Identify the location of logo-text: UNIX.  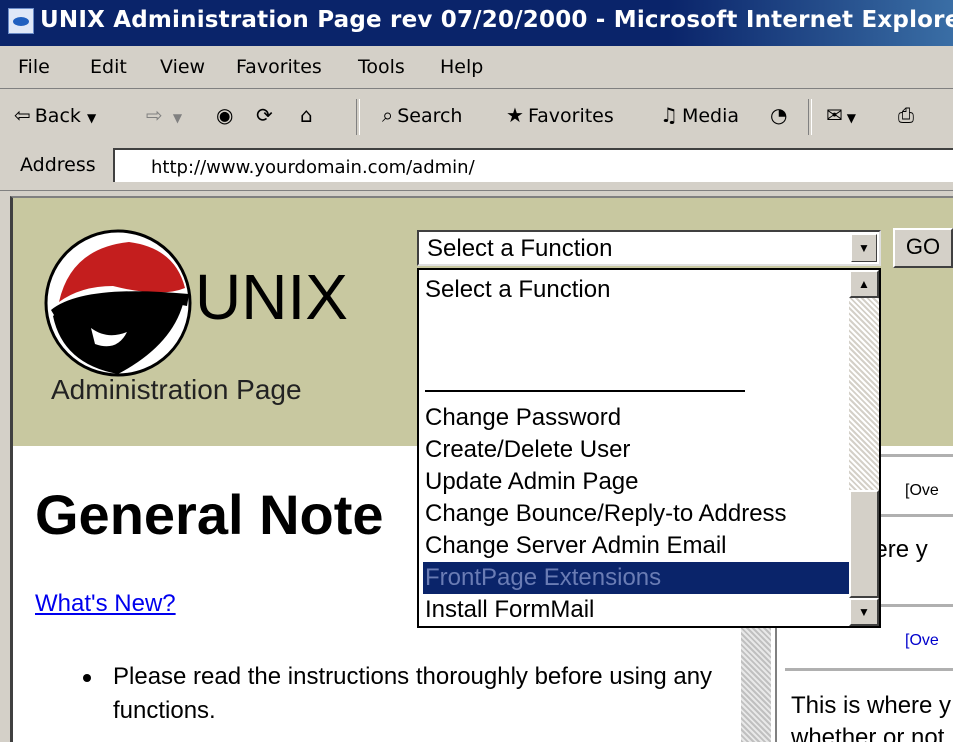
(271, 297).